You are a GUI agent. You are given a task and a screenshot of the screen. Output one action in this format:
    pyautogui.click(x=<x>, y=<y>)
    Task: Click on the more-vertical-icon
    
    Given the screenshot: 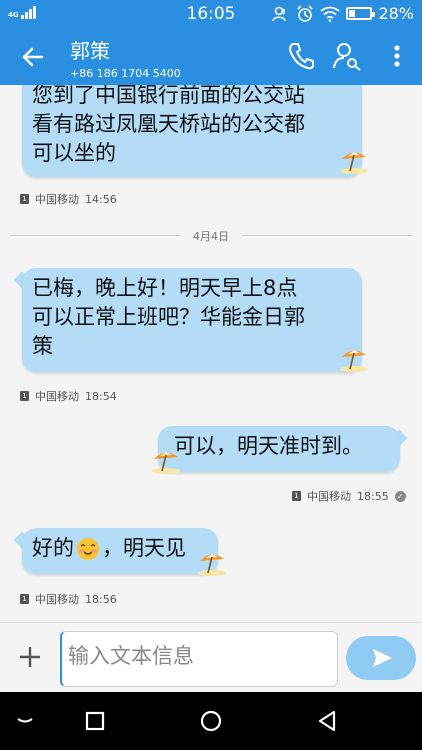 What is the action you would take?
    pyautogui.click(x=397, y=56)
    